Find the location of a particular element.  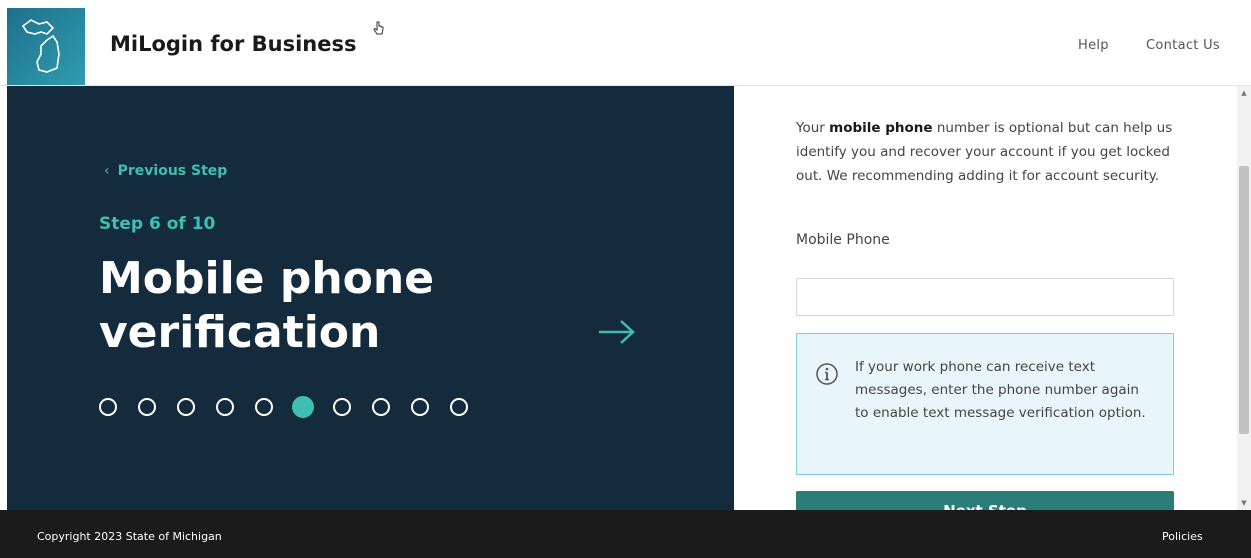

help-link: Help is located at coordinates (1093, 45).